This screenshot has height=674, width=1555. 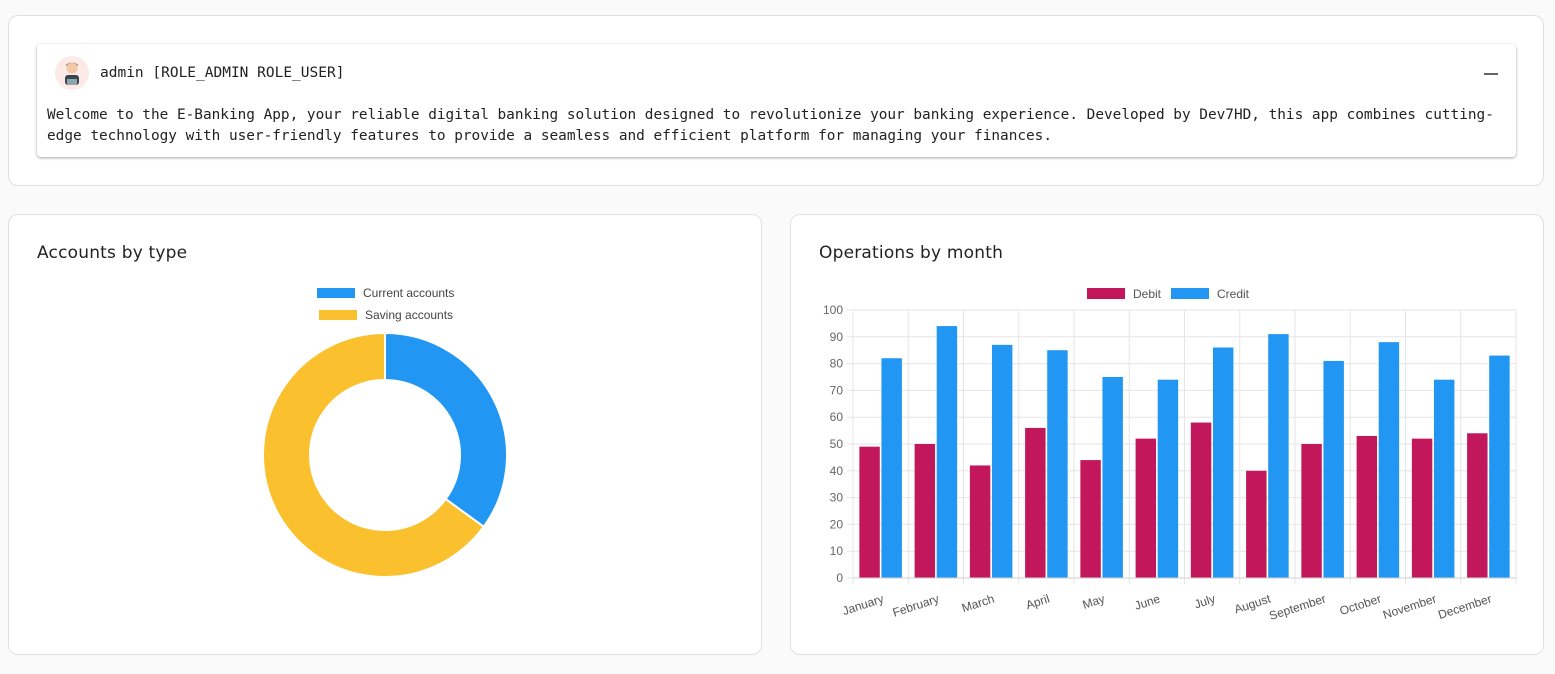 What do you see at coordinates (837, 551) in the screenshot?
I see `y-tick-label: 10` at bounding box center [837, 551].